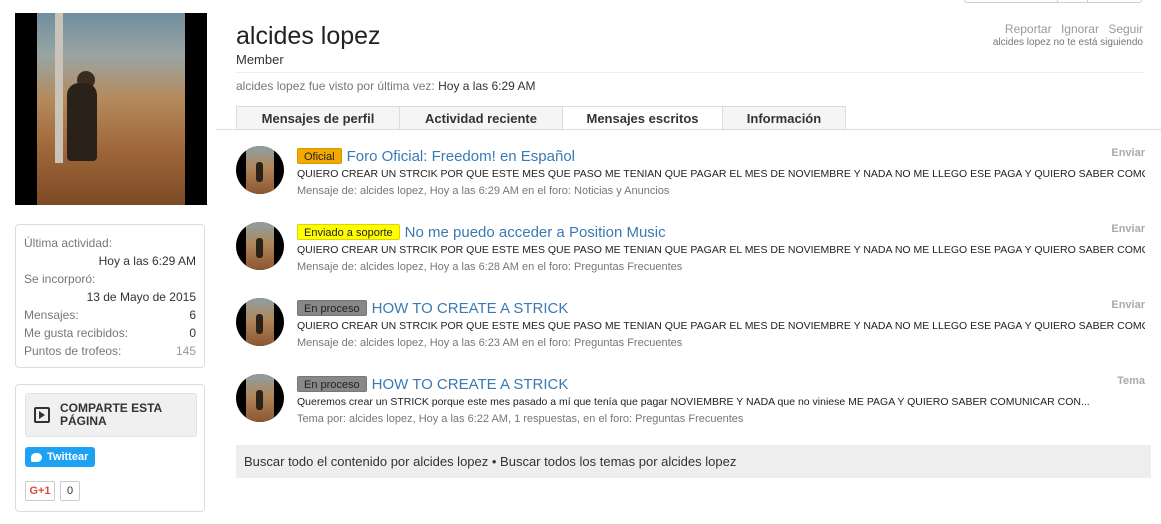 The image size is (1161, 524). What do you see at coordinates (59, 88) in the screenshot?
I see `avatar-pole` at bounding box center [59, 88].